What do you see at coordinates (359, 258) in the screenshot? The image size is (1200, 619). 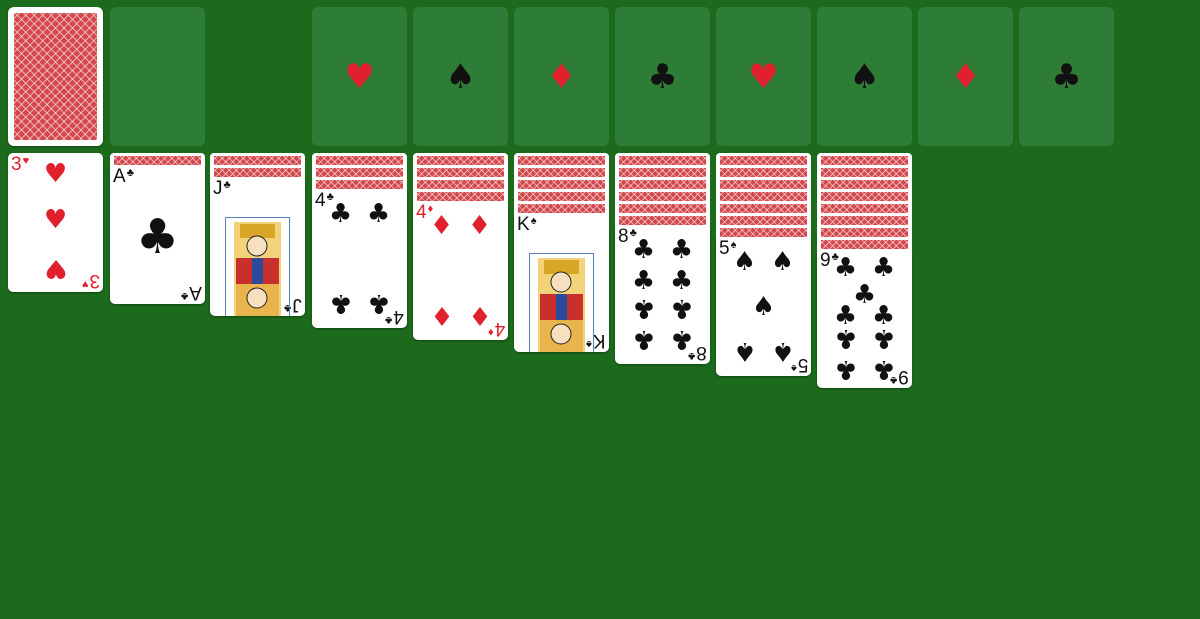 I see `playing-card: 4 ♣ 4 ♣ ♣ ♣ ♣ ♣` at bounding box center [359, 258].